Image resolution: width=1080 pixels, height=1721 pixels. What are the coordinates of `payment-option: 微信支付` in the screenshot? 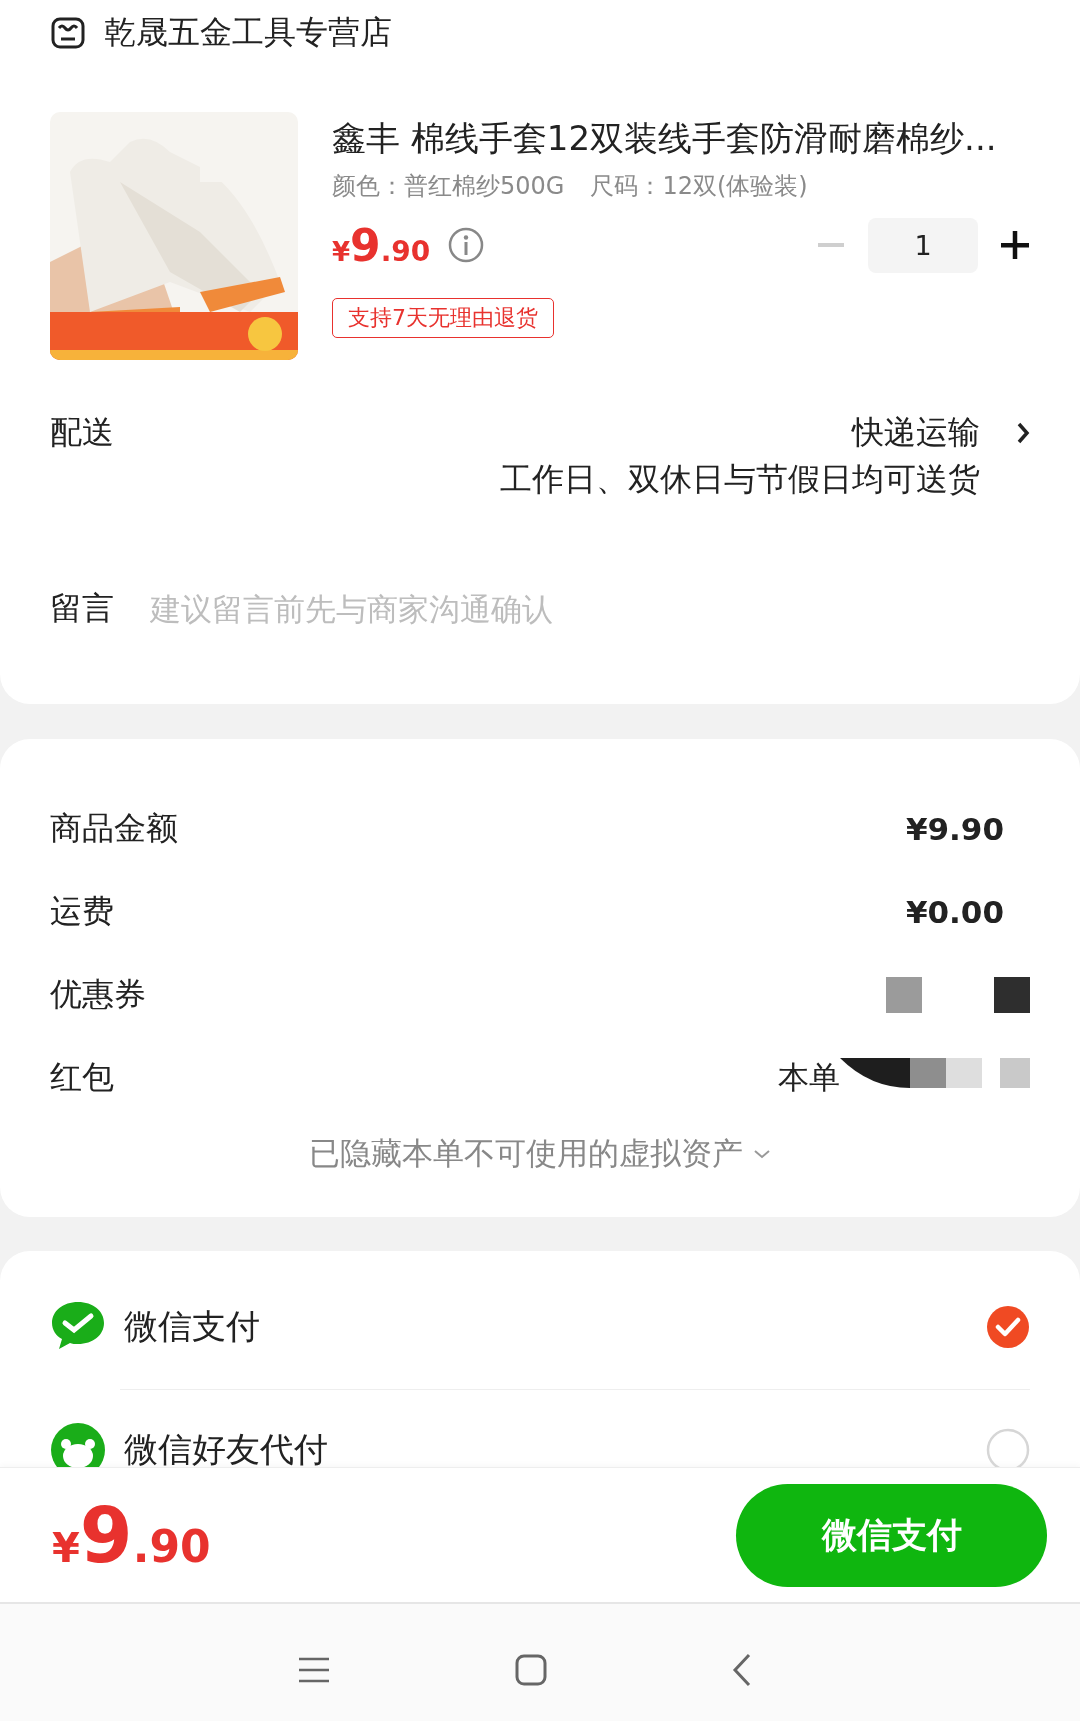 It's located at (540, 1327).